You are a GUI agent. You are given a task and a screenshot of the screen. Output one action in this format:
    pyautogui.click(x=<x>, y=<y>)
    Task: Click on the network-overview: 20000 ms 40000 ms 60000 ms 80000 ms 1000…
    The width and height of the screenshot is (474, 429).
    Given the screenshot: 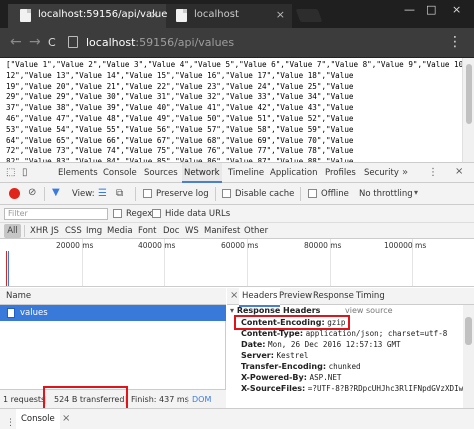 What is the action you would take?
    pyautogui.click(x=237, y=263)
    